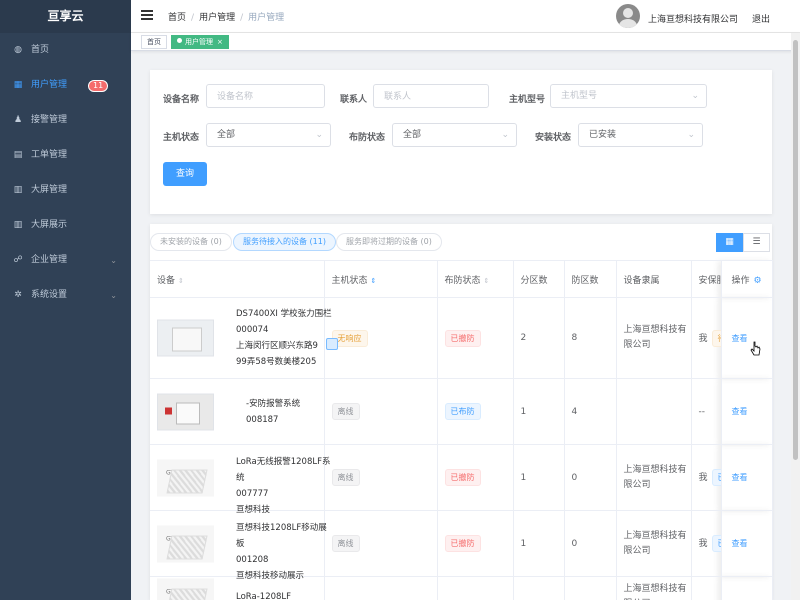  What do you see at coordinates (332, 344) in the screenshot?
I see `map-location-icon` at bounding box center [332, 344].